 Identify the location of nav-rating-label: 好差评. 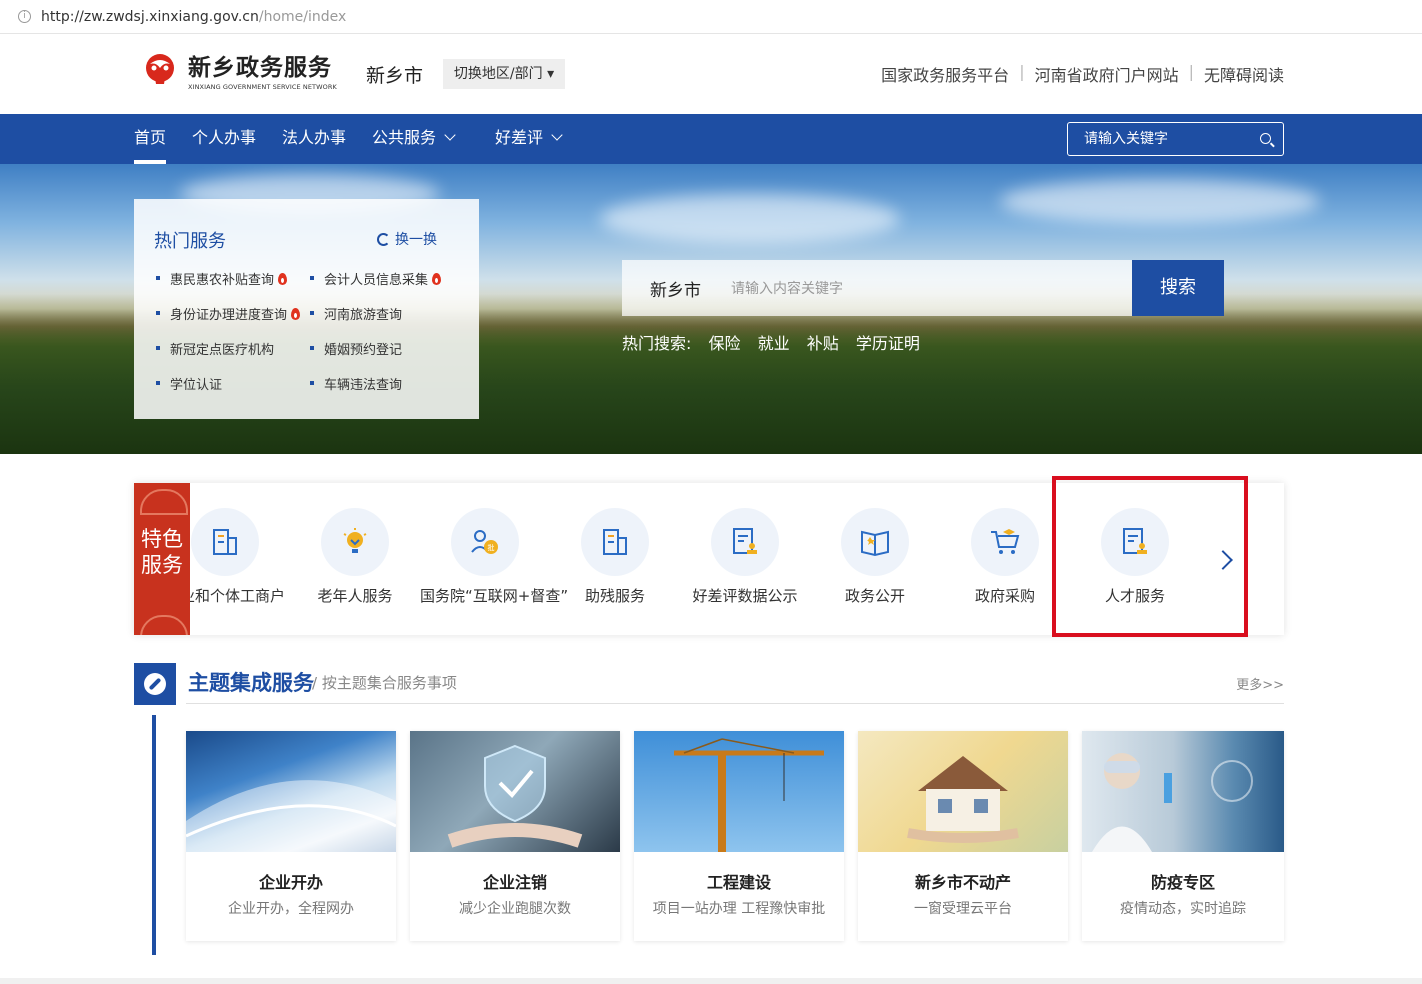
(519, 137).